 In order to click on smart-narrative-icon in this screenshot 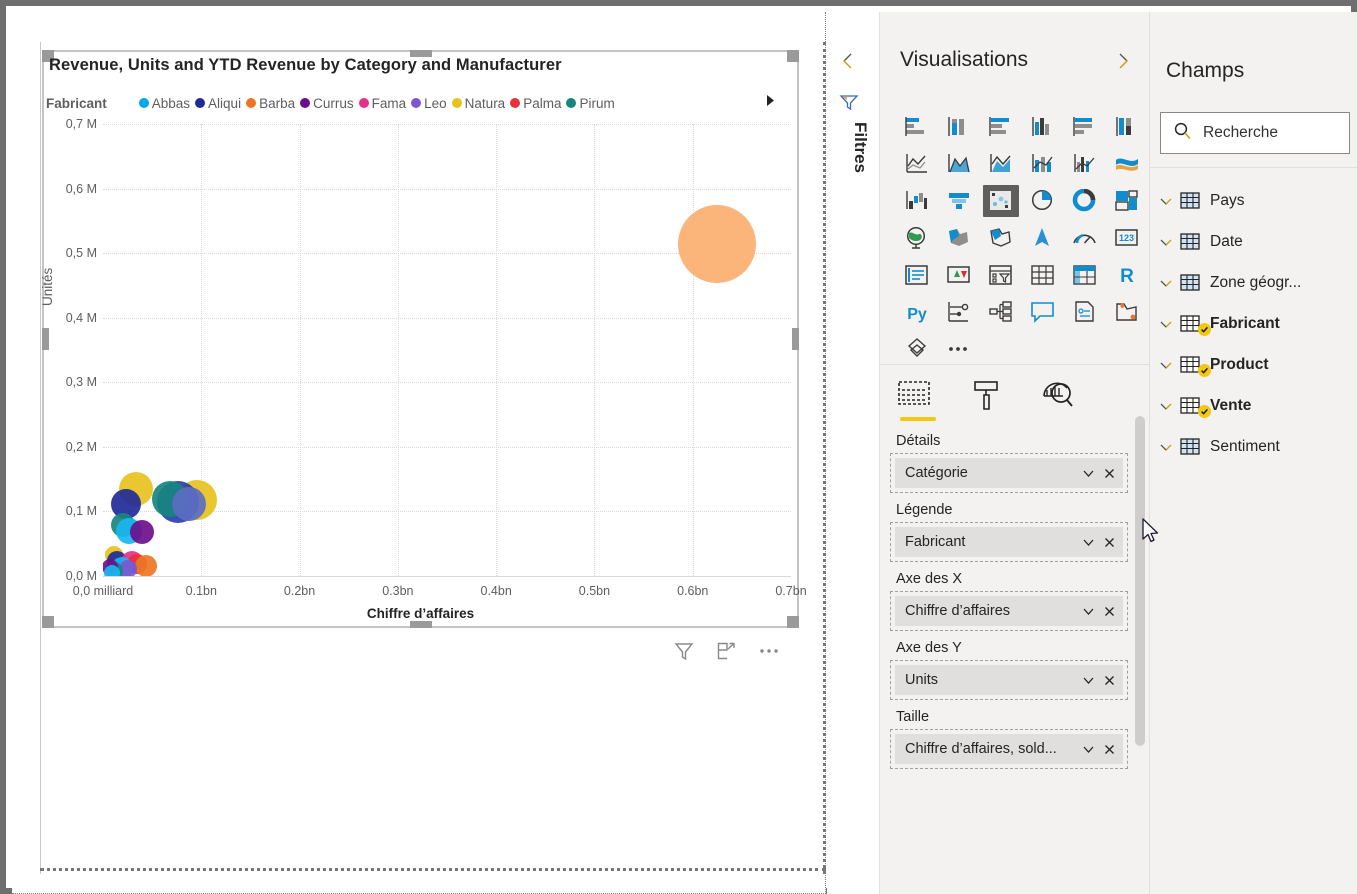, I will do `click(1085, 312)`.